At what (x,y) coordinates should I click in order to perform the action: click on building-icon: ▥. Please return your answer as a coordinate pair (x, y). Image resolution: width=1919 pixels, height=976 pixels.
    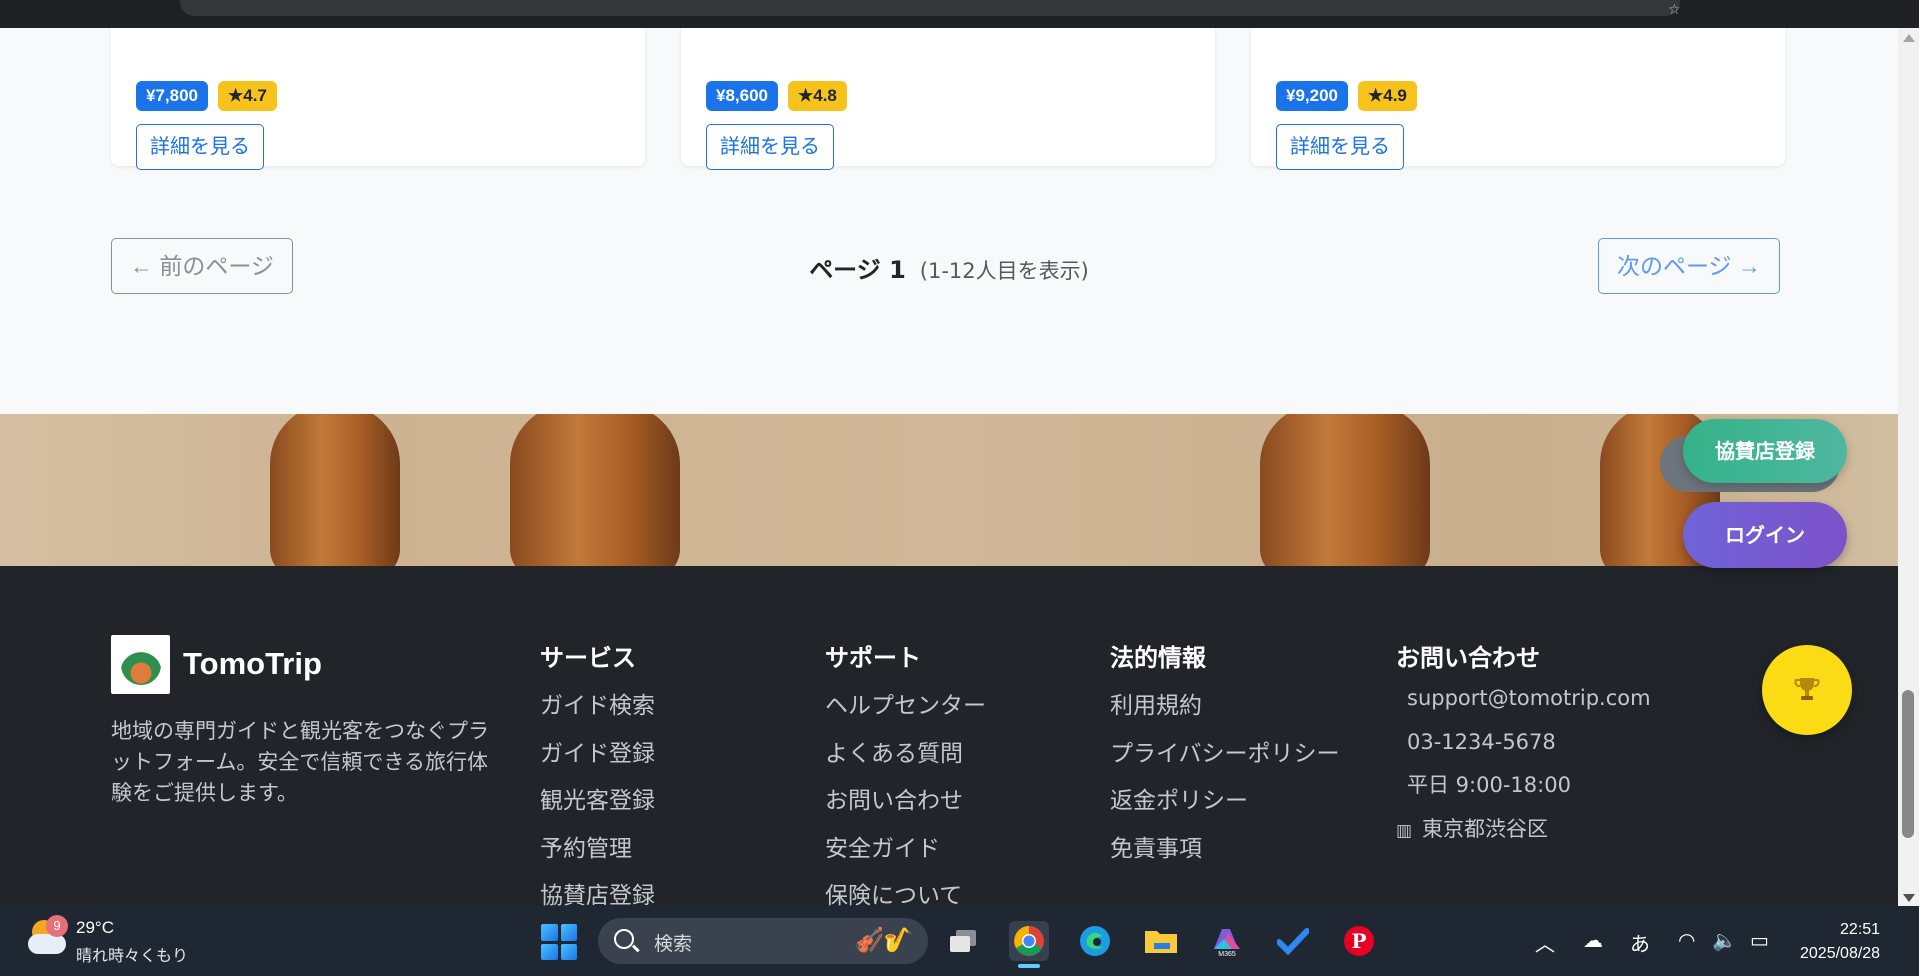
    Looking at the image, I should click on (1404, 830).